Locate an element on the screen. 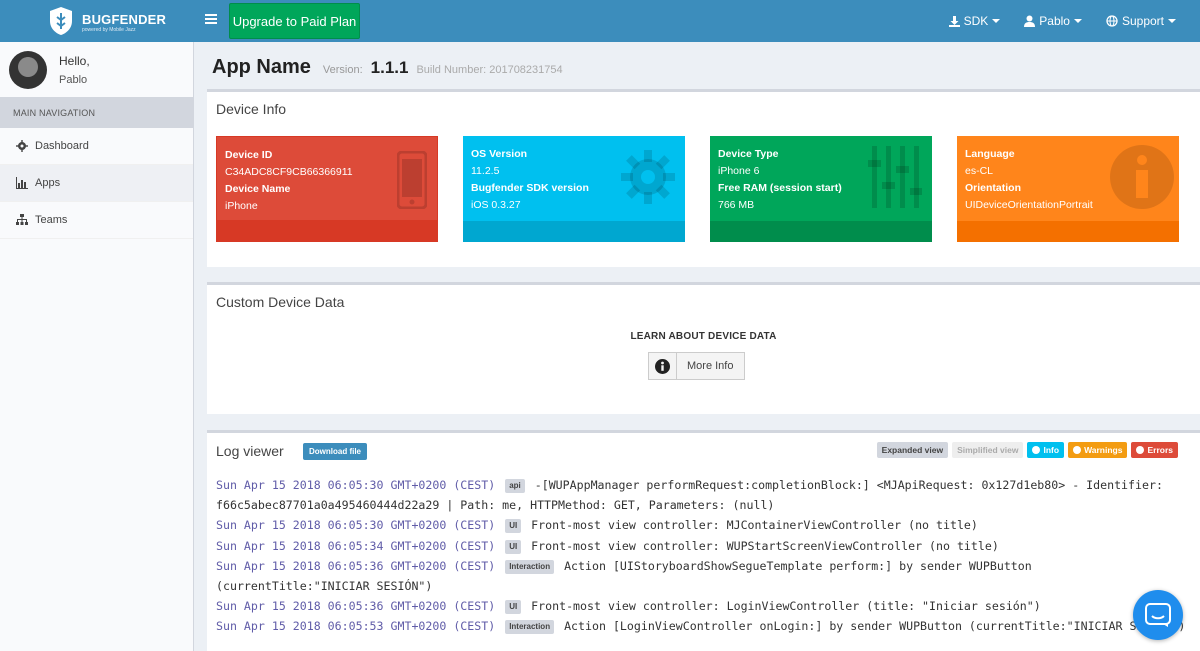  support-menu: Support is located at coordinates (1141, 21).